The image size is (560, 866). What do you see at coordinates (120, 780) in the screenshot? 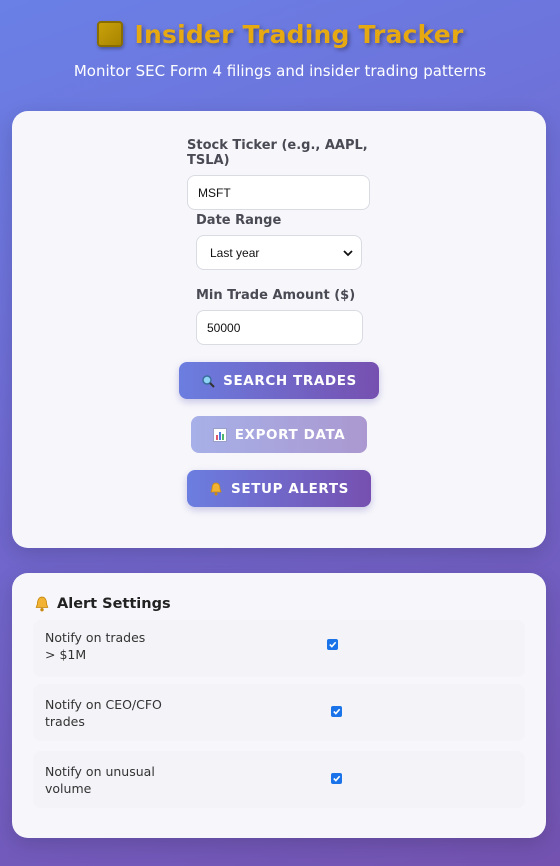
I see `alert-label: Notify on unusual volume` at bounding box center [120, 780].